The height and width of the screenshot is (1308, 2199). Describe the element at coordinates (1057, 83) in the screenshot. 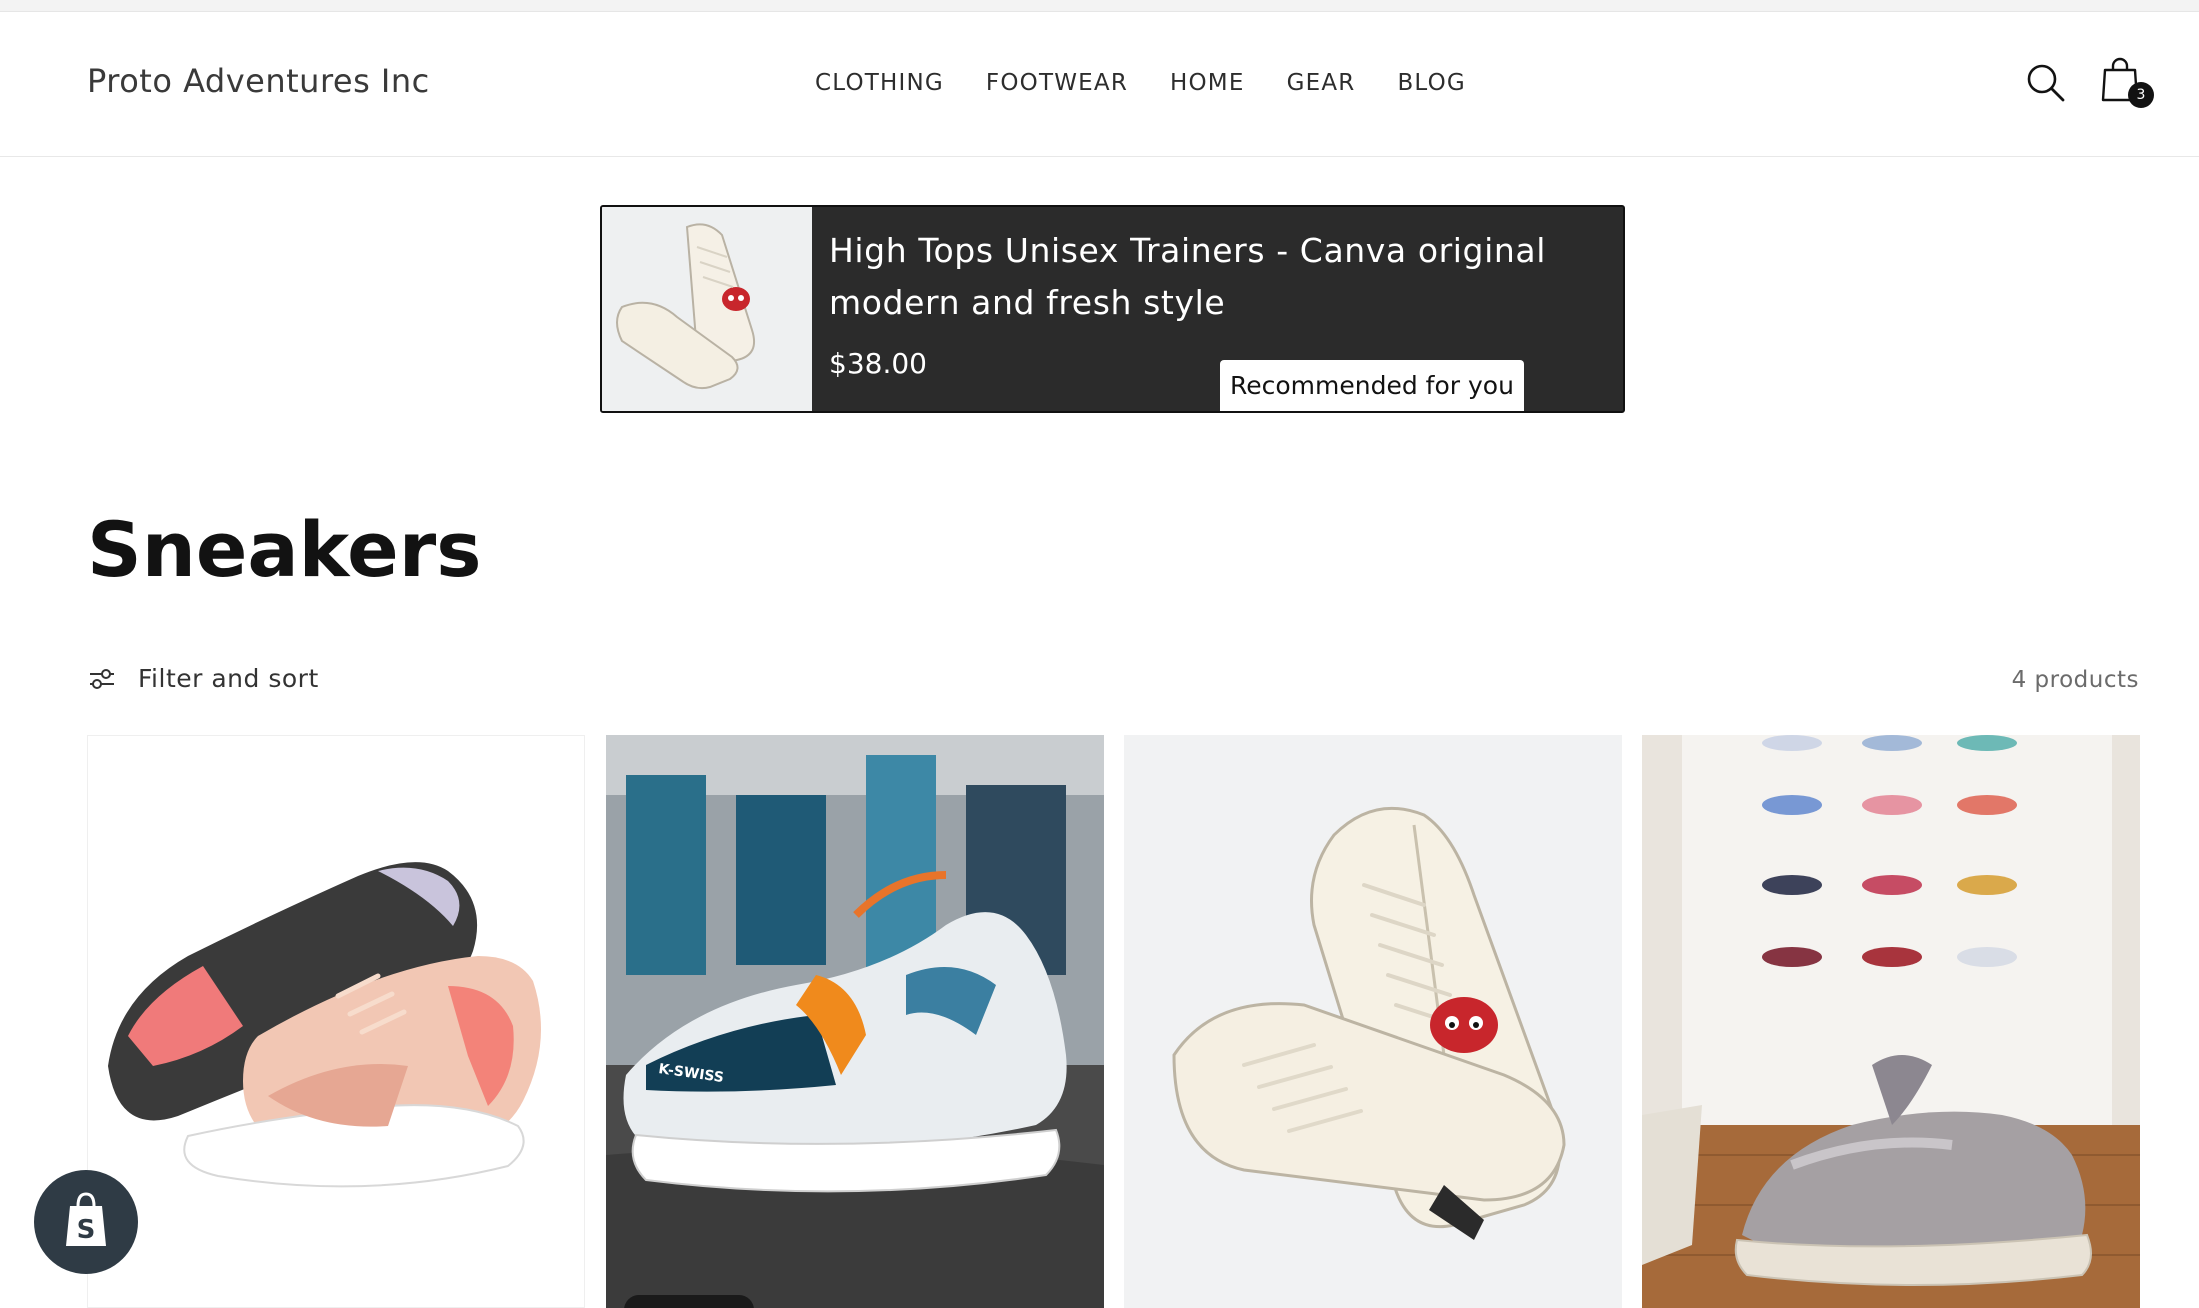

I see `nav-footwear: FOOTWEAR` at that location.